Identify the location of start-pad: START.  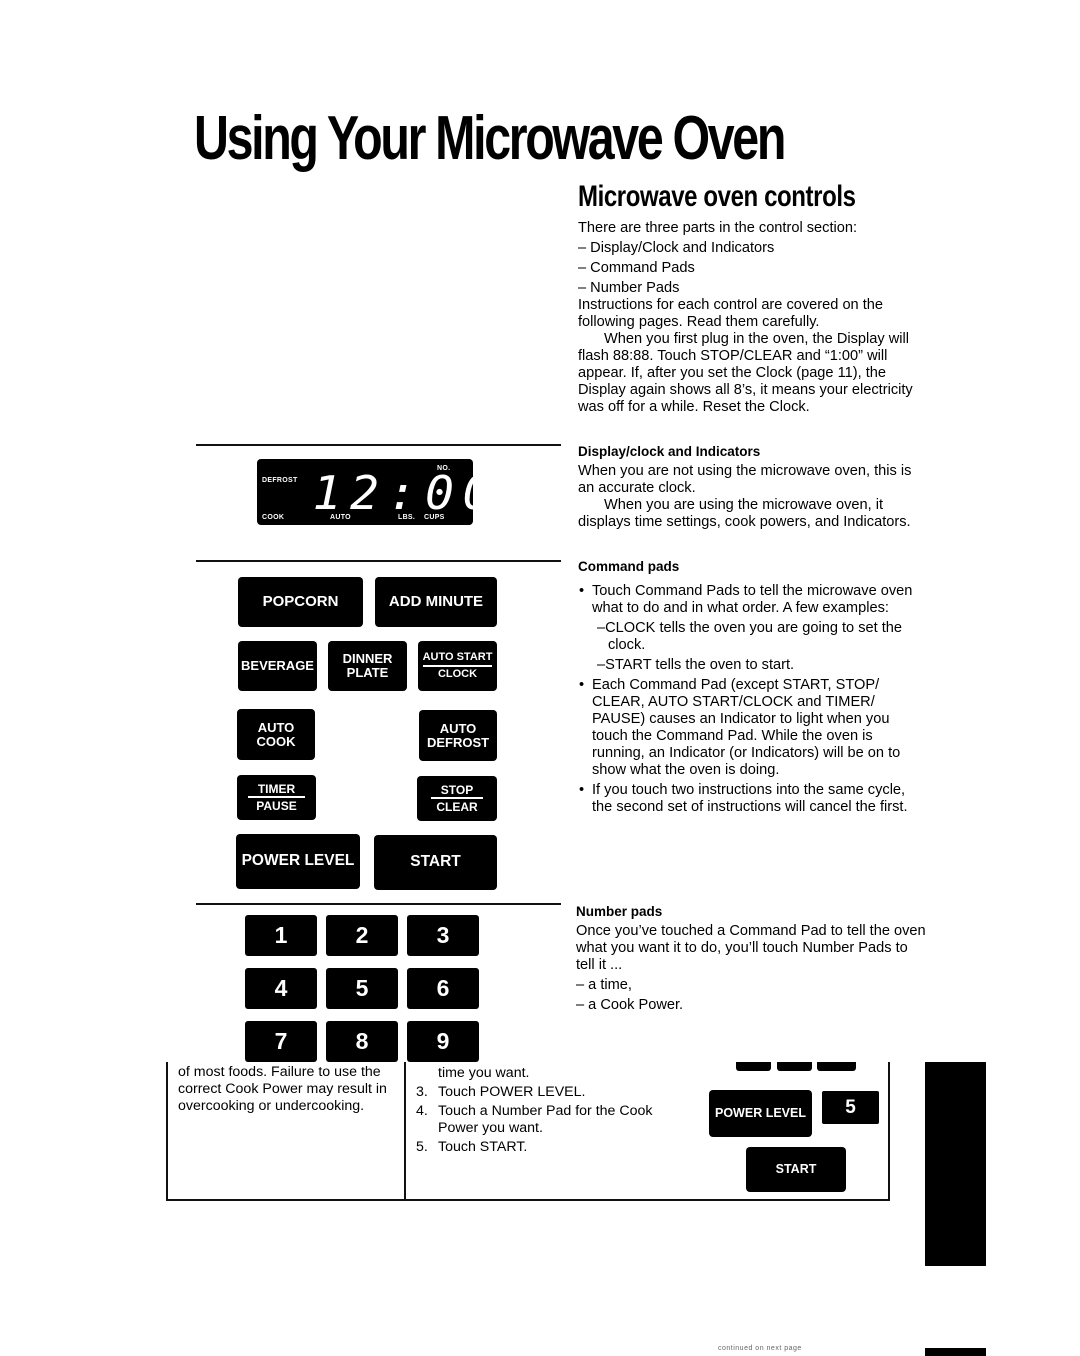
(435, 862).